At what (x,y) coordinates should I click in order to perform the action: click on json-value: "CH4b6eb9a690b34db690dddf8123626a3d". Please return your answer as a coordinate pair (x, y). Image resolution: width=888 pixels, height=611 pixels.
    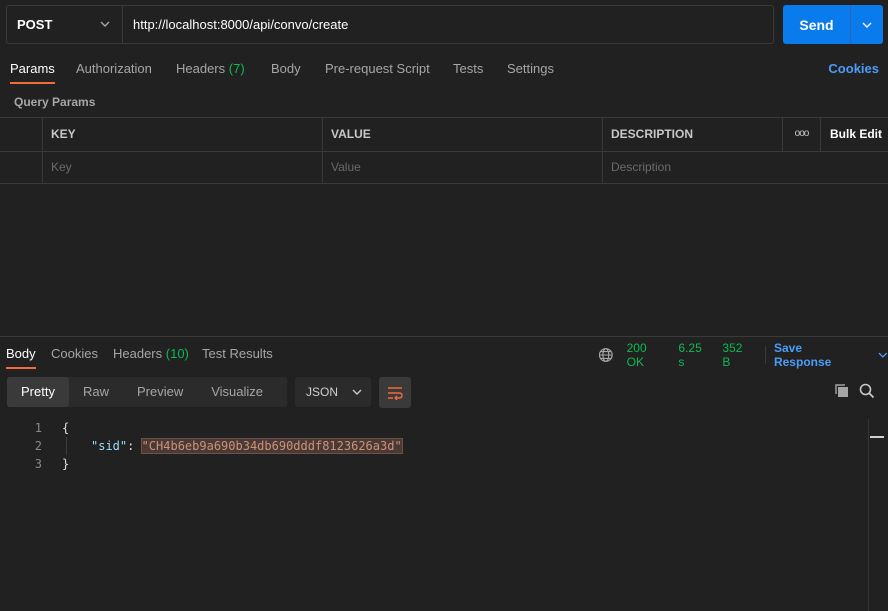
    Looking at the image, I should click on (271, 446).